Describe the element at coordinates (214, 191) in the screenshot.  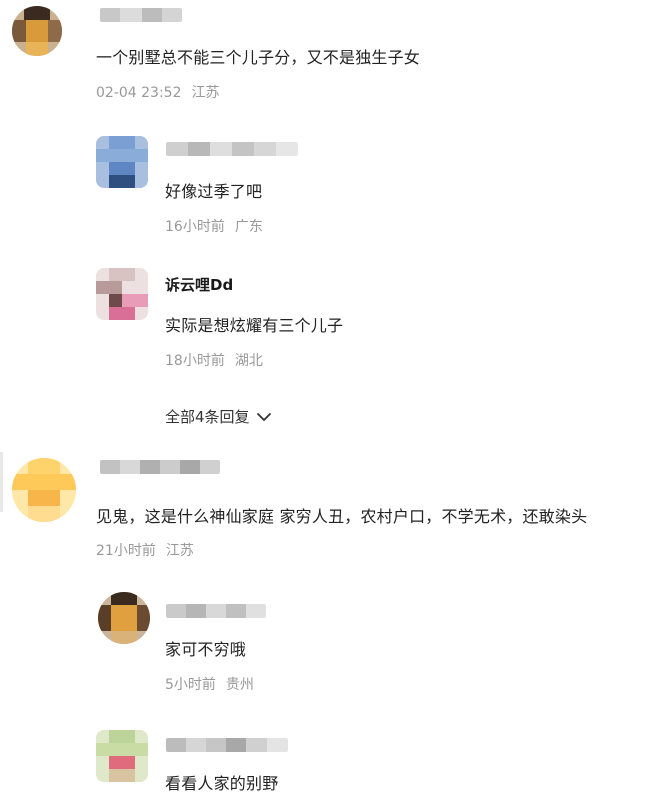
I see `reply-text: 好像过季了吧` at that location.